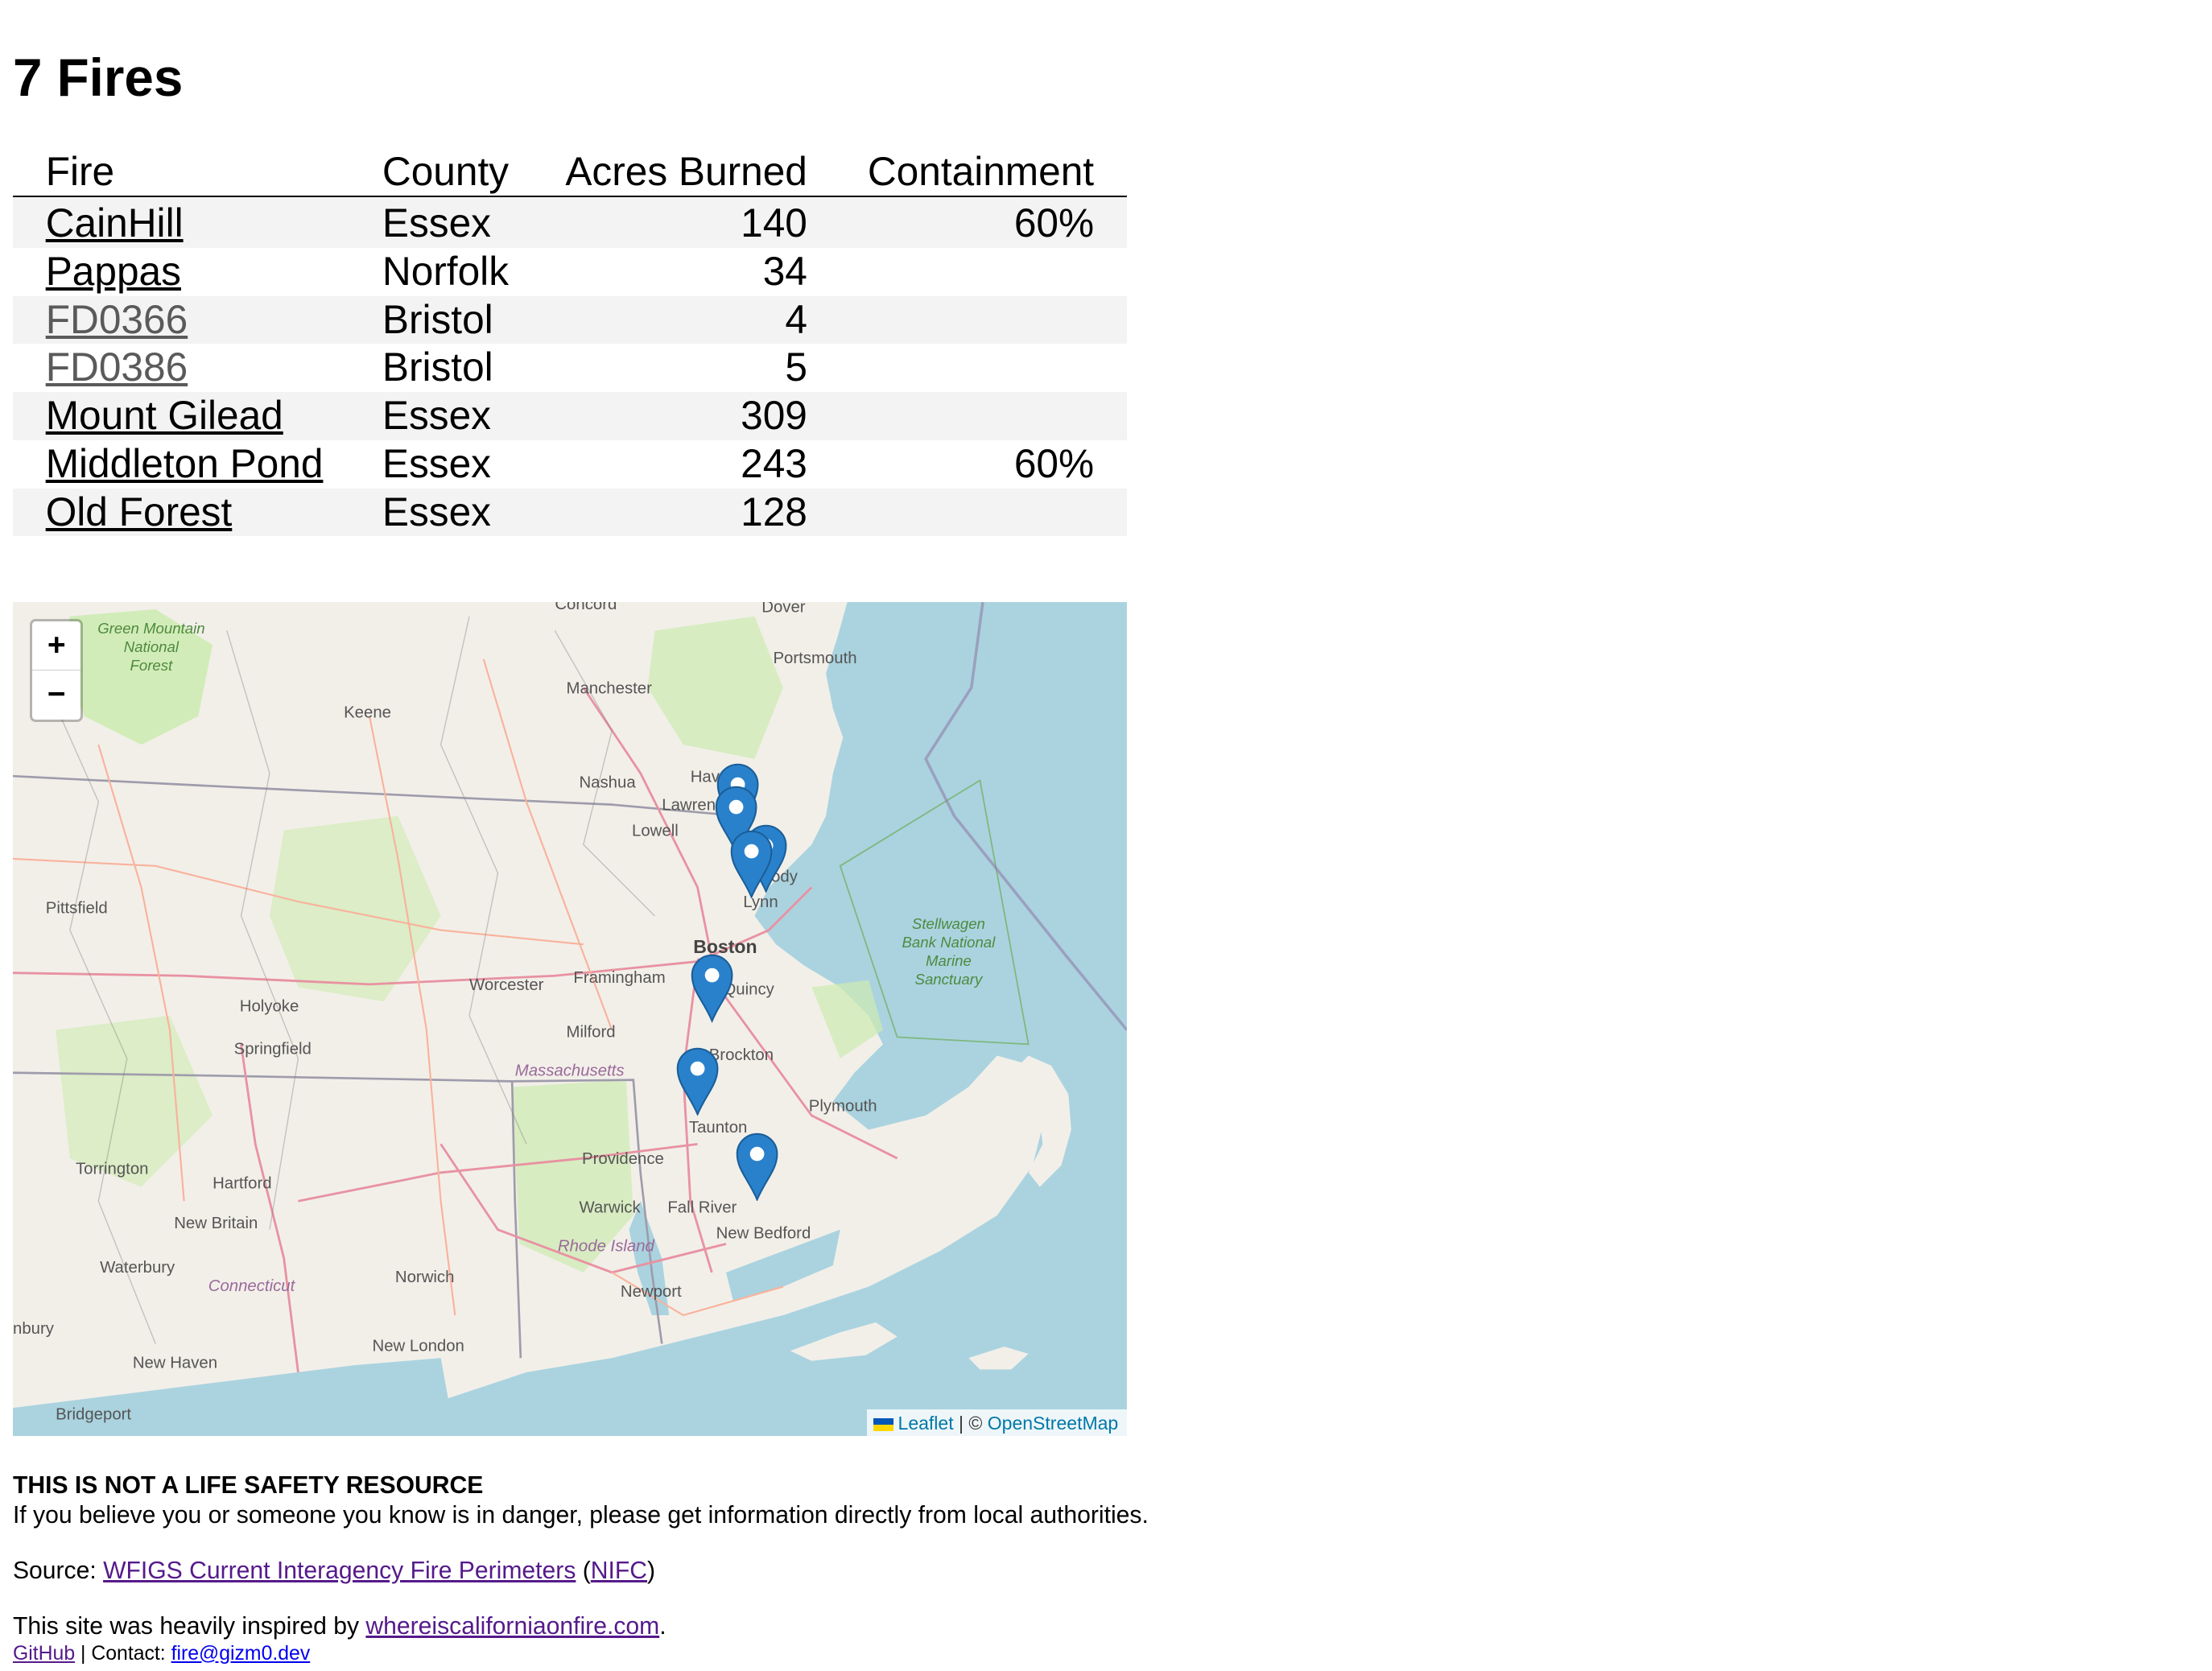  What do you see at coordinates (56, 646) in the screenshot?
I see `zoom-in-button: +` at bounding box center [56, 646].